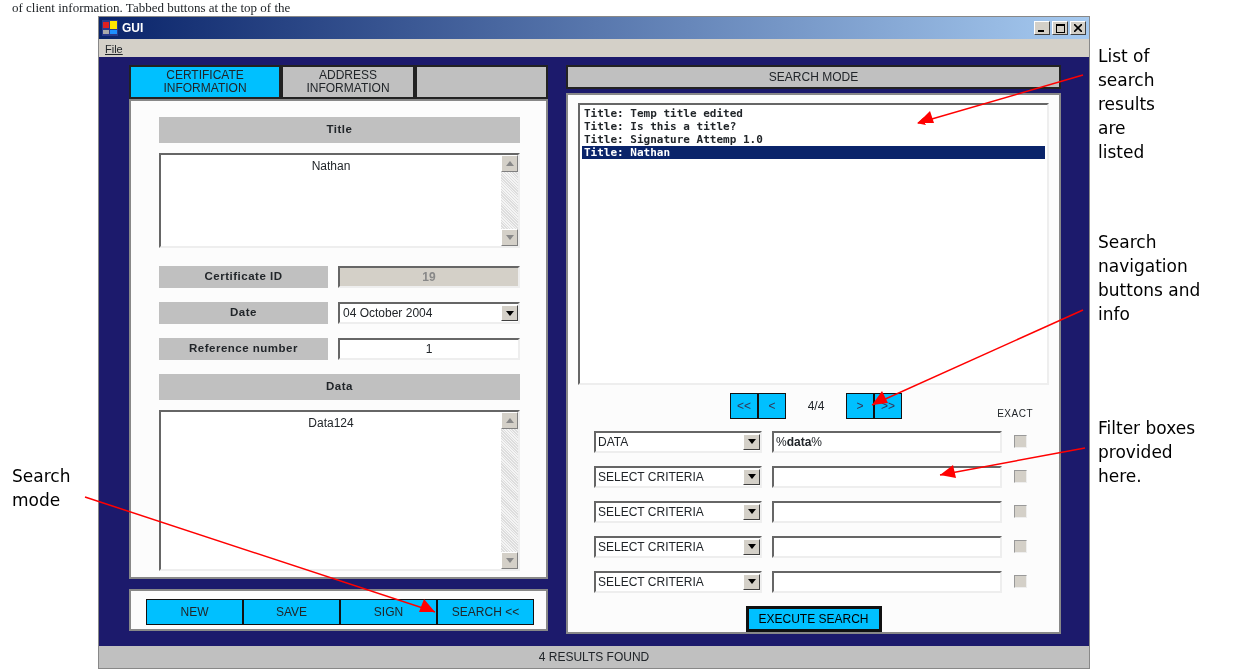 The height and width of the screenshot is (670, 1239). What do you see at coordinates (348, 82) in the screenshot?
I see `tab: ADDRESS INFORMATION` at bounding box center [348, 82].